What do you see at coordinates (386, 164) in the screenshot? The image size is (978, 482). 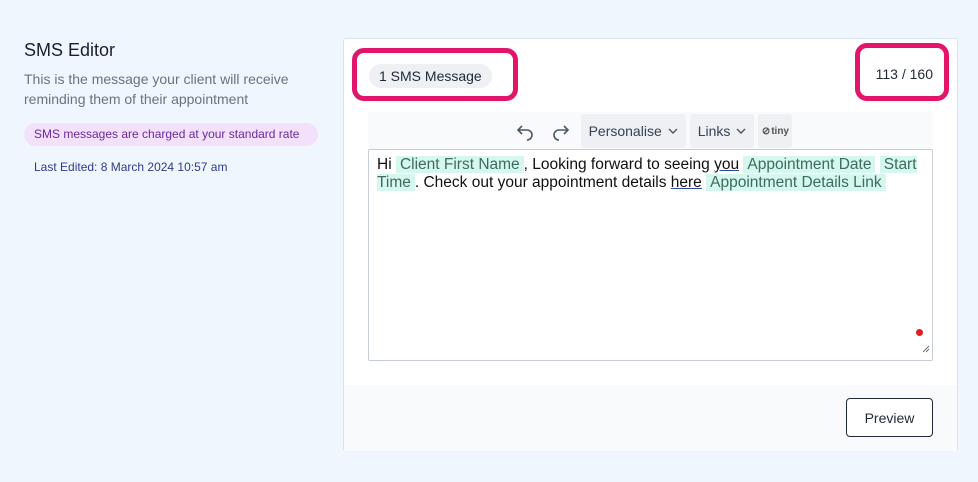 I see `message-text: Hi` at bounding box center [386, 164].